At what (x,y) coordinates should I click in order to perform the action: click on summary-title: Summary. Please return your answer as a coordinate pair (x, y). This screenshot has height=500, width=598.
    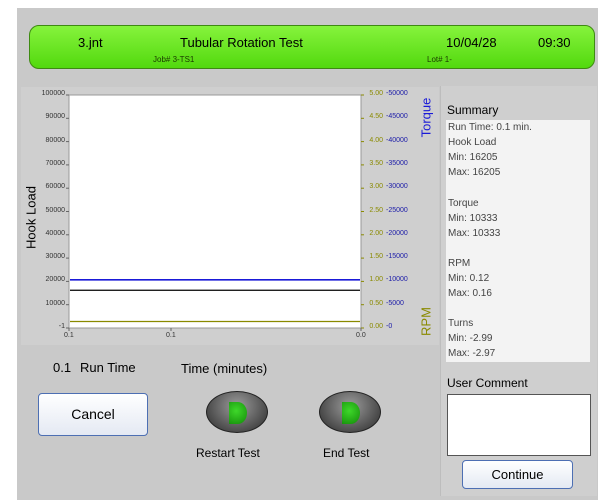
    Looking at the image, I should click on (473, 110).